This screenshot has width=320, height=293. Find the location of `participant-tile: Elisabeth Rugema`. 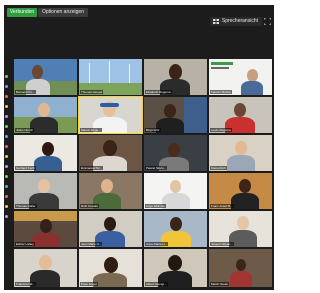

participant-tile: Elisabeth Rugema is located at coordinates (175, 77).